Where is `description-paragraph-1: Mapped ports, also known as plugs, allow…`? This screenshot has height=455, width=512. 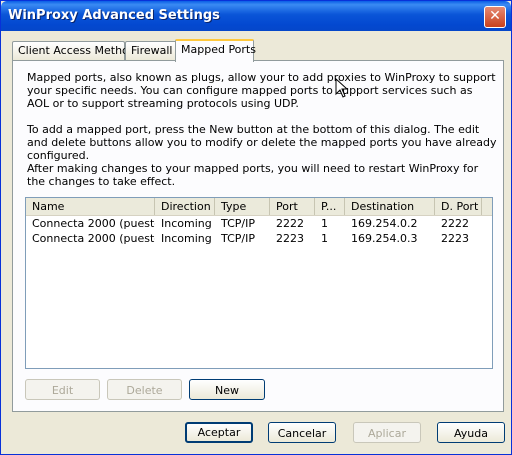 description-paragraph-1: Mapped ports, also known as plugs, allow… is located at coordinates (263, 90).